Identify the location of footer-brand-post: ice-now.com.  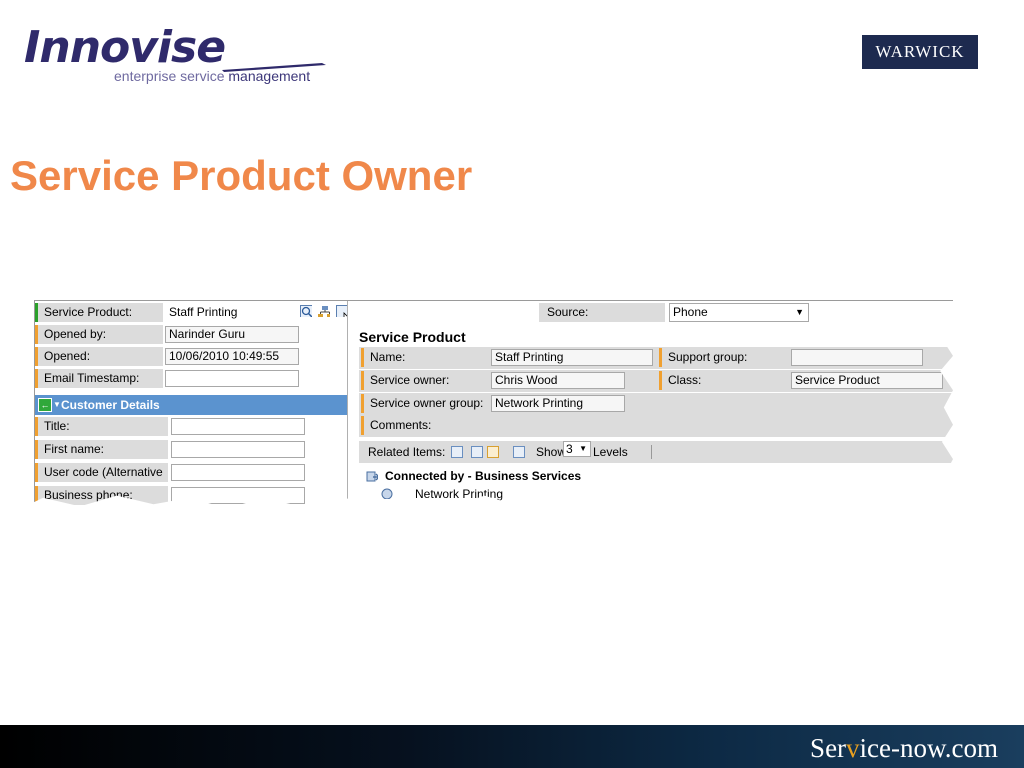
(928, 748).